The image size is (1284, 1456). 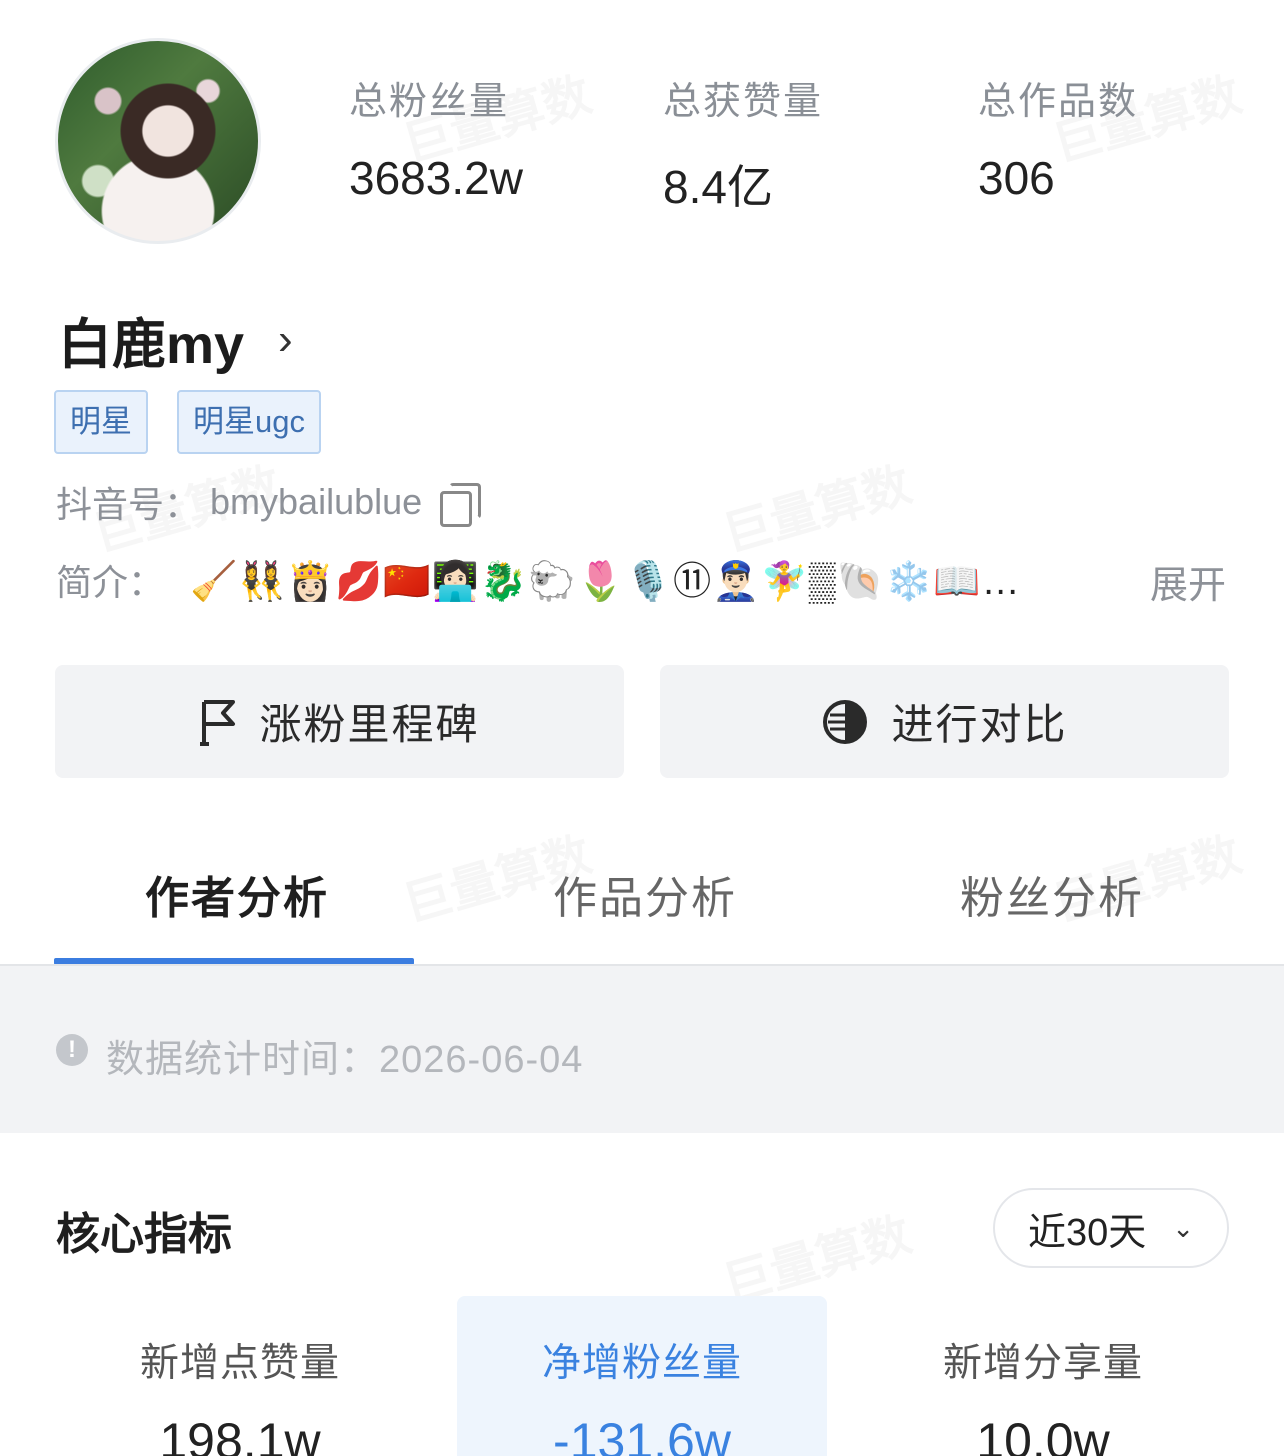 I want to click on metric-new-likes: 新增点赞量 198.1w, so click(x=240, y=1376).